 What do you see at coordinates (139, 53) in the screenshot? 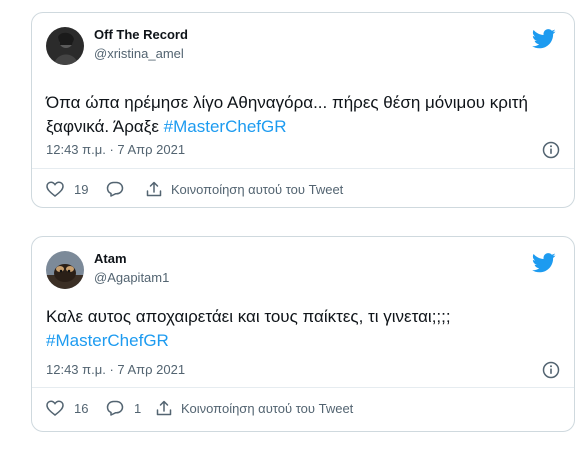
I see `author-handle: @xristina_amel` at bounding box center [139, 53].